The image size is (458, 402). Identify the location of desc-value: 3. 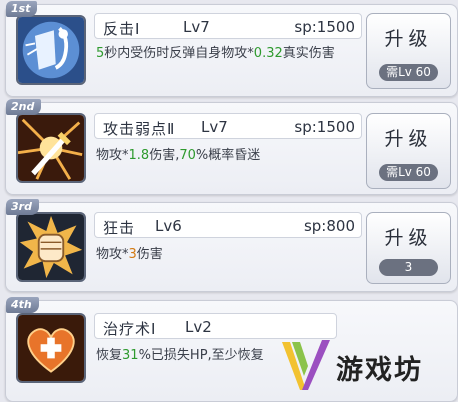
(132, 254).